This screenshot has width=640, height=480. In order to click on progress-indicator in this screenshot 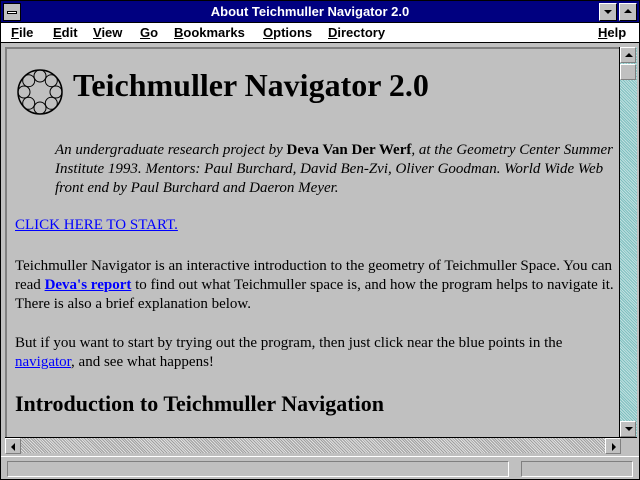, I will do `click(577, 469)`.